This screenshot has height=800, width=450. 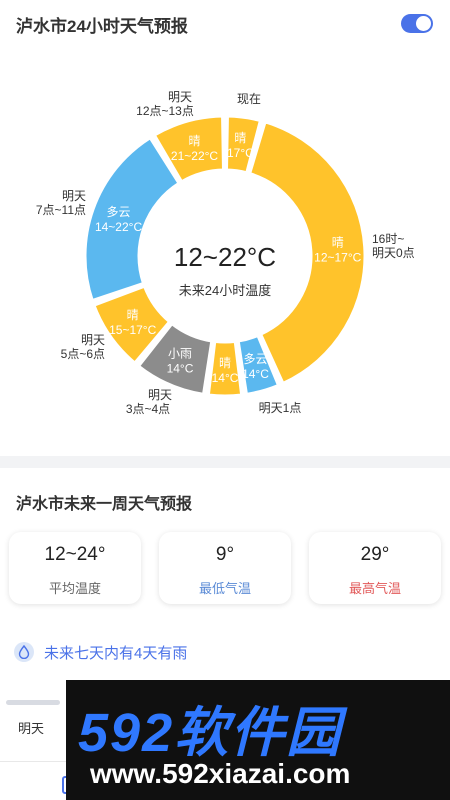 I want to click on time-label-s4-line2: 3点~4点, so click(x=148, y=409).